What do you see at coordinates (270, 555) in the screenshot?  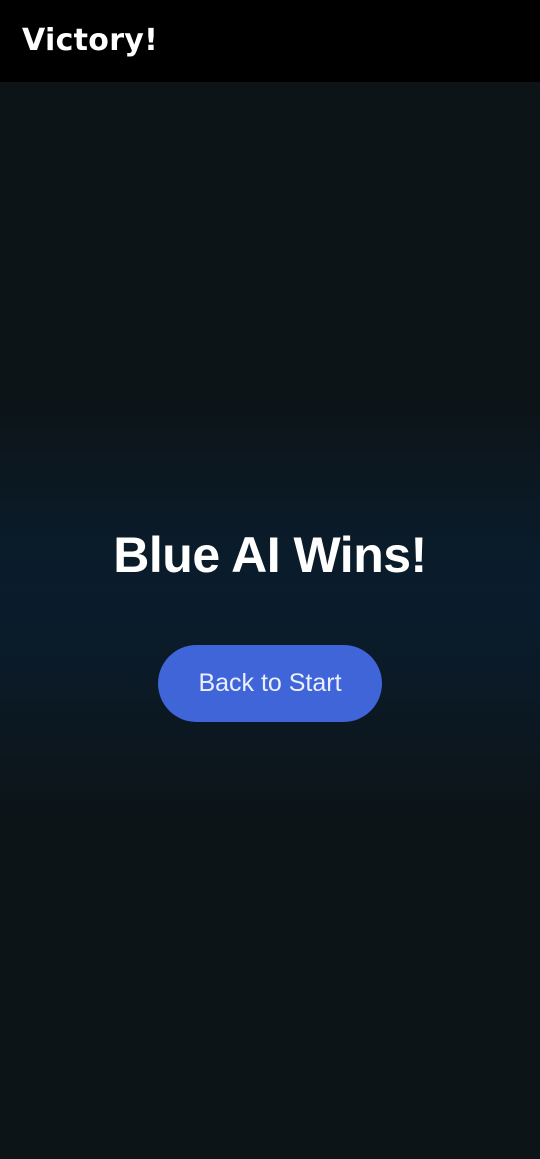 I see `result-text: Blue AI Wins!` at bounding box center [270, 555].